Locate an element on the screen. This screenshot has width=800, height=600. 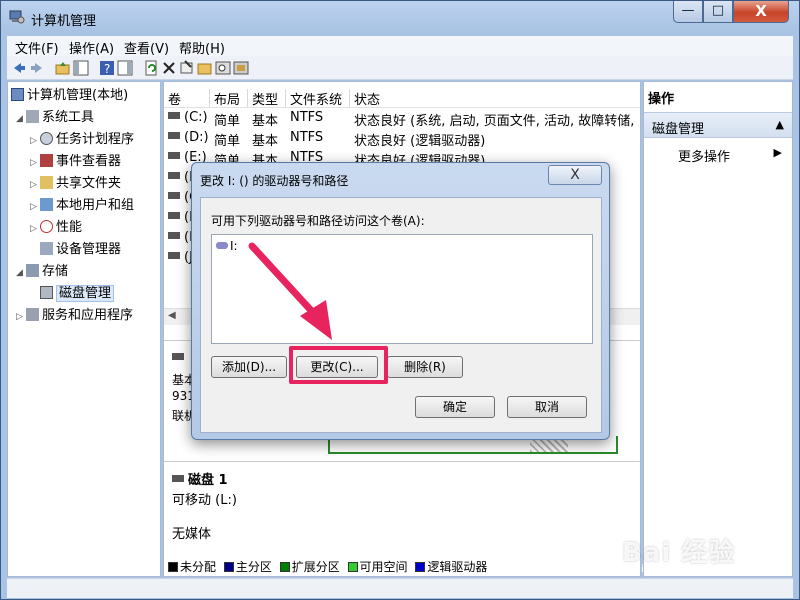
ok-button: 确定 is located at coordinates (455, 407).